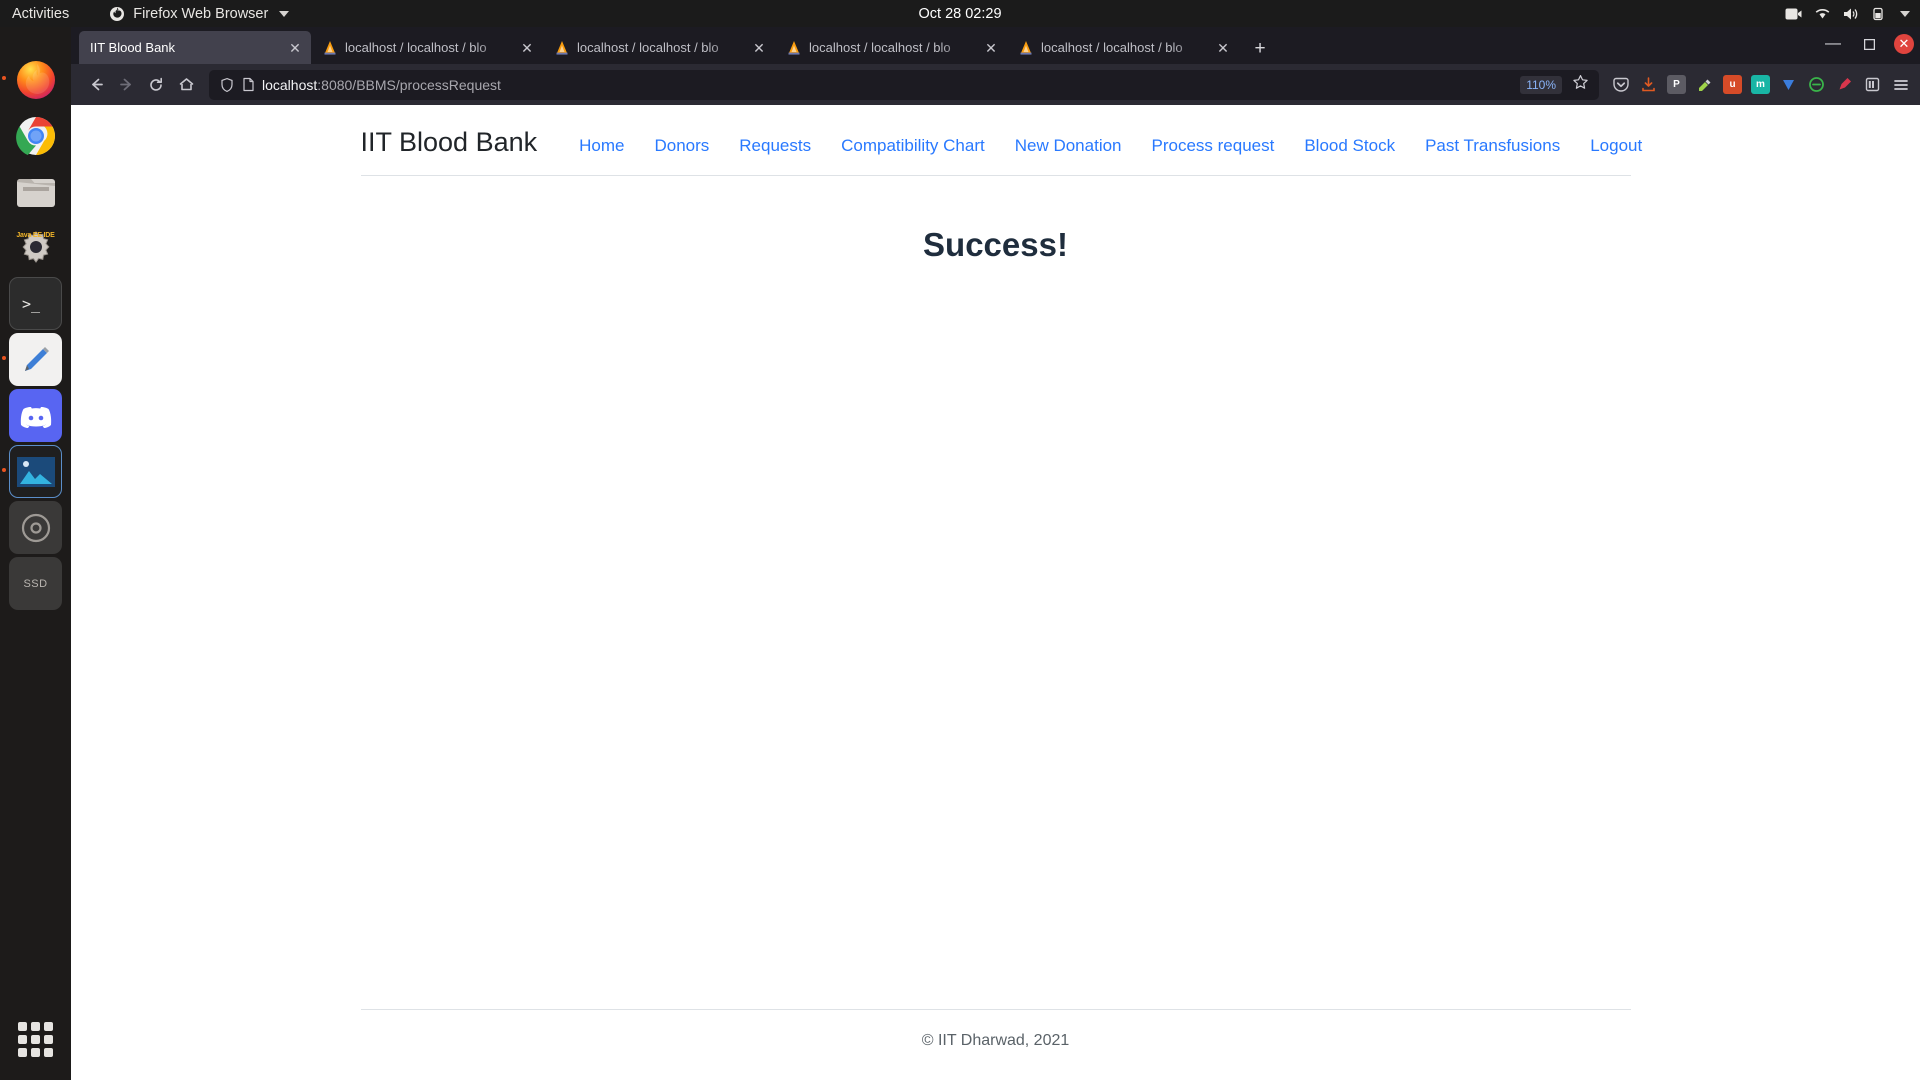 The width and height of the screenshot is (1920, 1080). What do you see at coordinates (601, 146) in the screenshot?
I see `nav-link-home: Home` at bounding box center [601, 146].